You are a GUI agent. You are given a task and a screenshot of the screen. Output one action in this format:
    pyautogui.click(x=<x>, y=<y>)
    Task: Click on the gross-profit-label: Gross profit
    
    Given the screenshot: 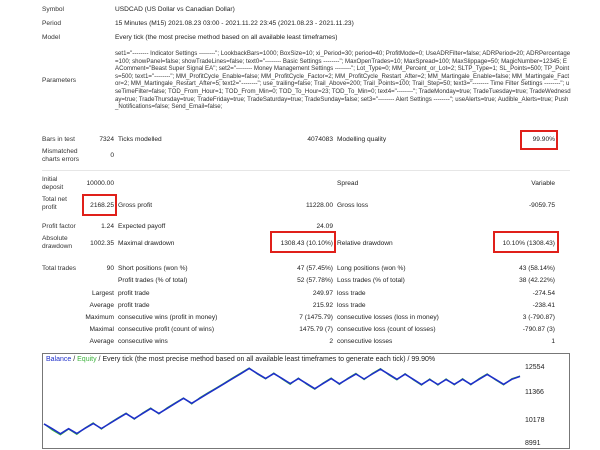 What is the action you would take?
    pyautogui.click(x=135, y=205)
    